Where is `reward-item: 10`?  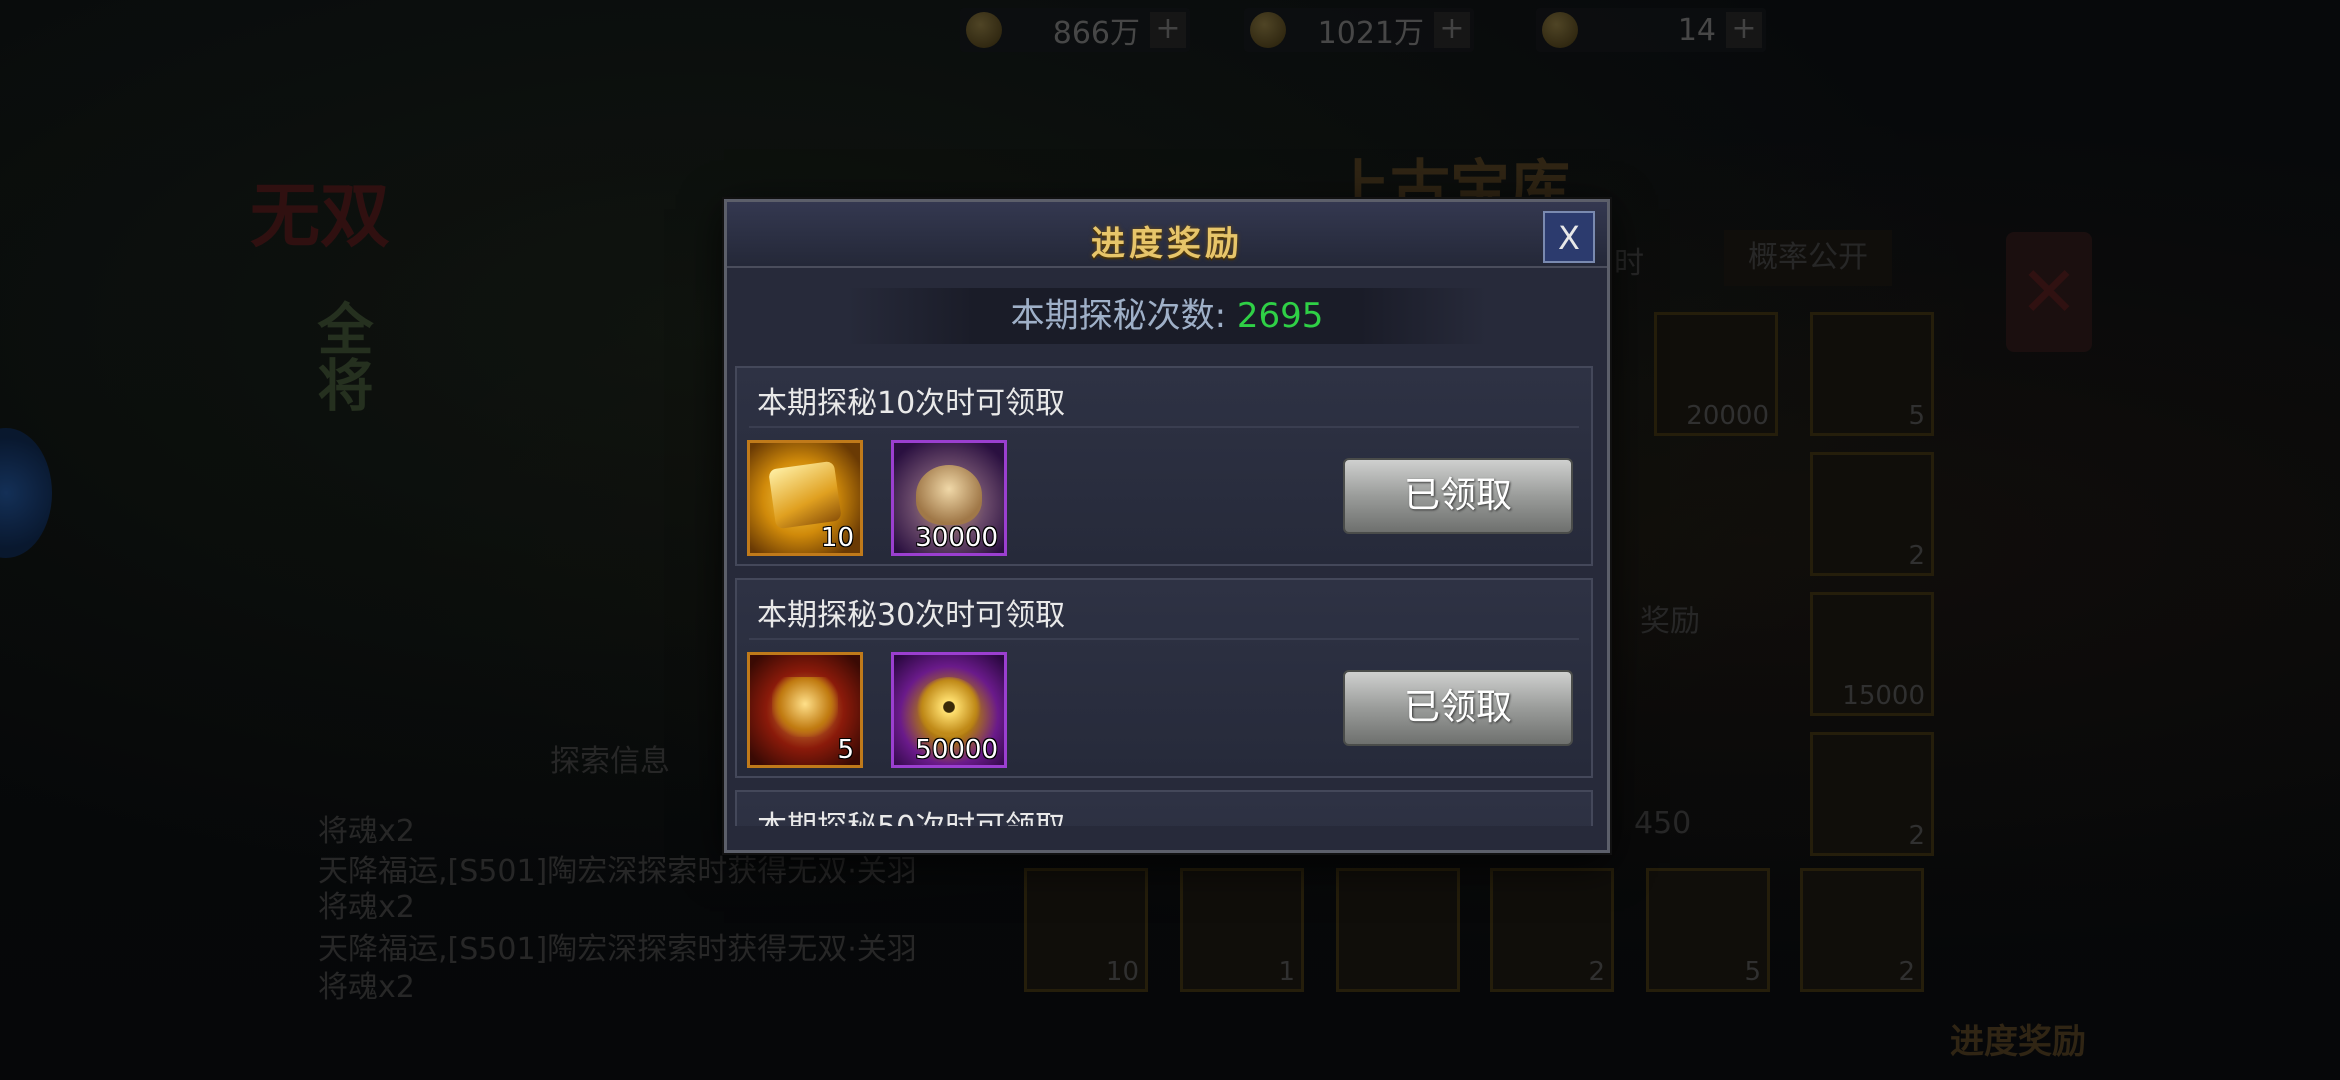
reward-item: 10 is located at coordinates (805, 498).